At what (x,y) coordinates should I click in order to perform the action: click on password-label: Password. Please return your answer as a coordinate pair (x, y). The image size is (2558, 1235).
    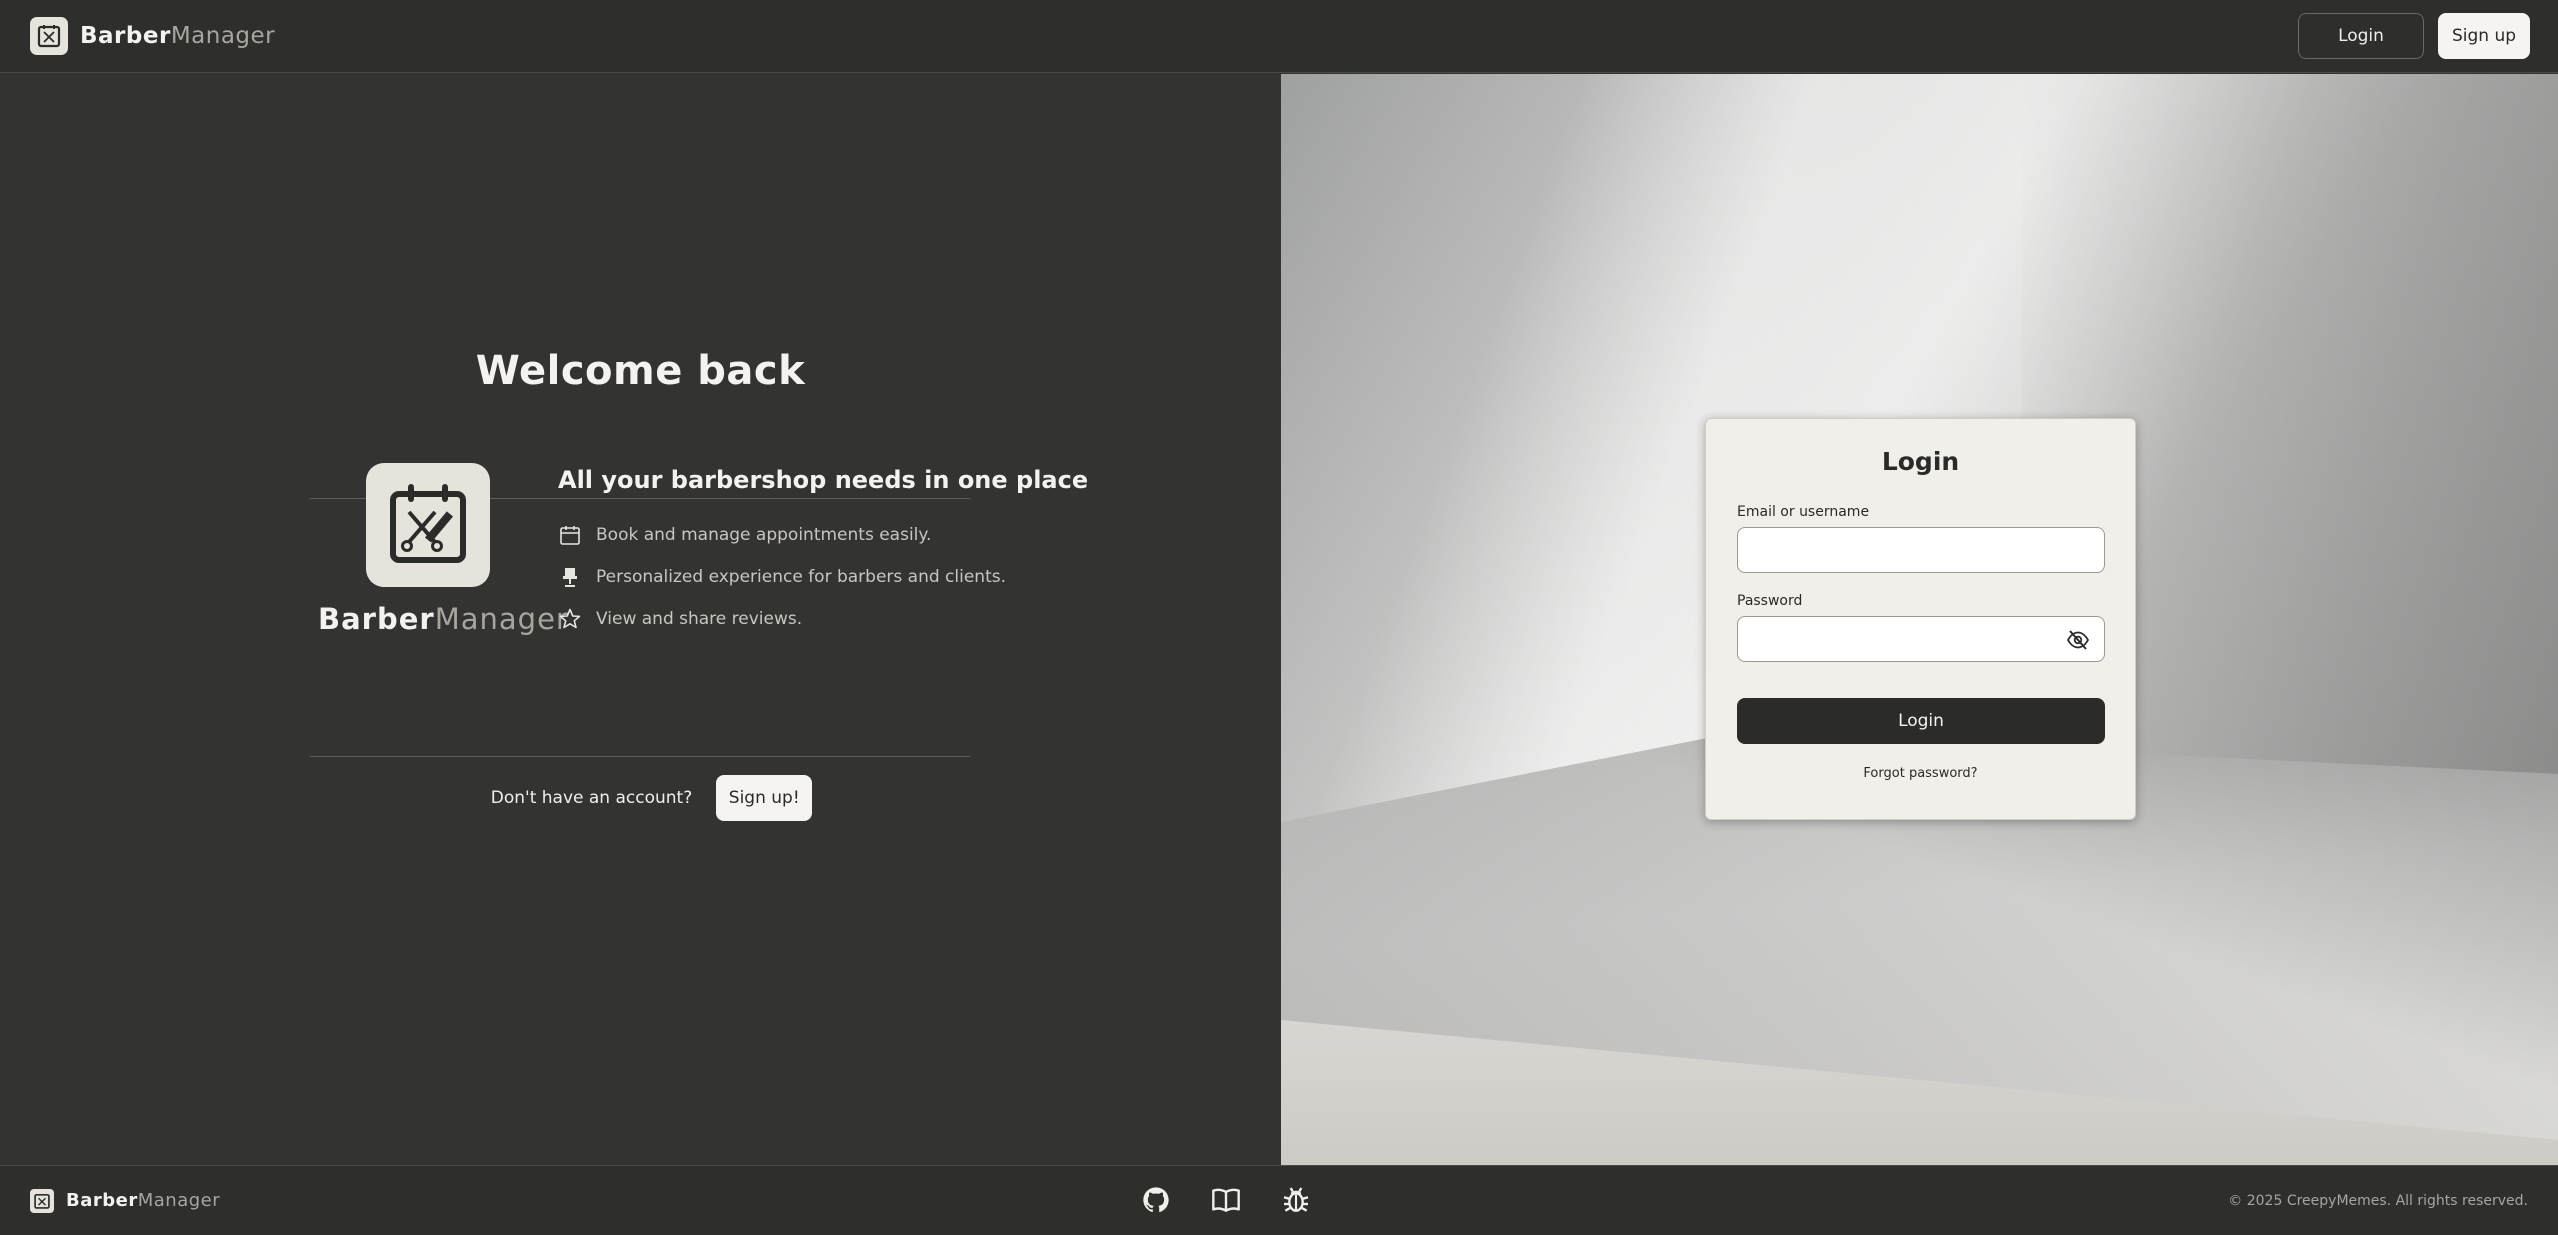
    Looking at the image, I should click on (1770, 601).